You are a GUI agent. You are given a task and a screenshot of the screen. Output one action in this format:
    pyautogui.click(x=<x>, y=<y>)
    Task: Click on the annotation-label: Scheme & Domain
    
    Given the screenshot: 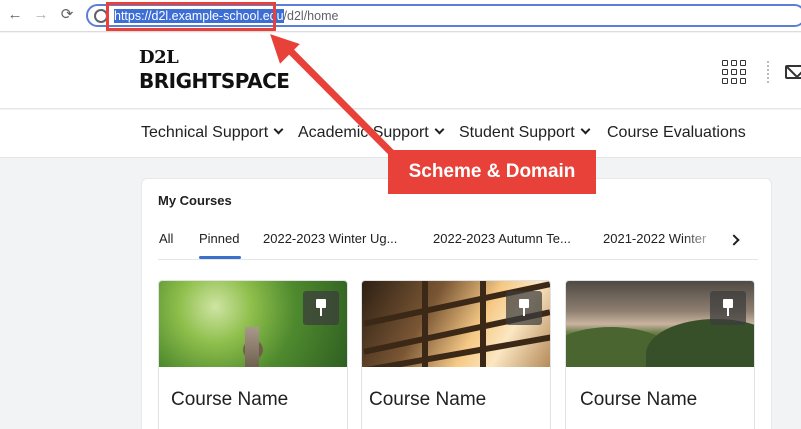 What is the action you would take?
    pyautogui.click(x=492, y=172)
    